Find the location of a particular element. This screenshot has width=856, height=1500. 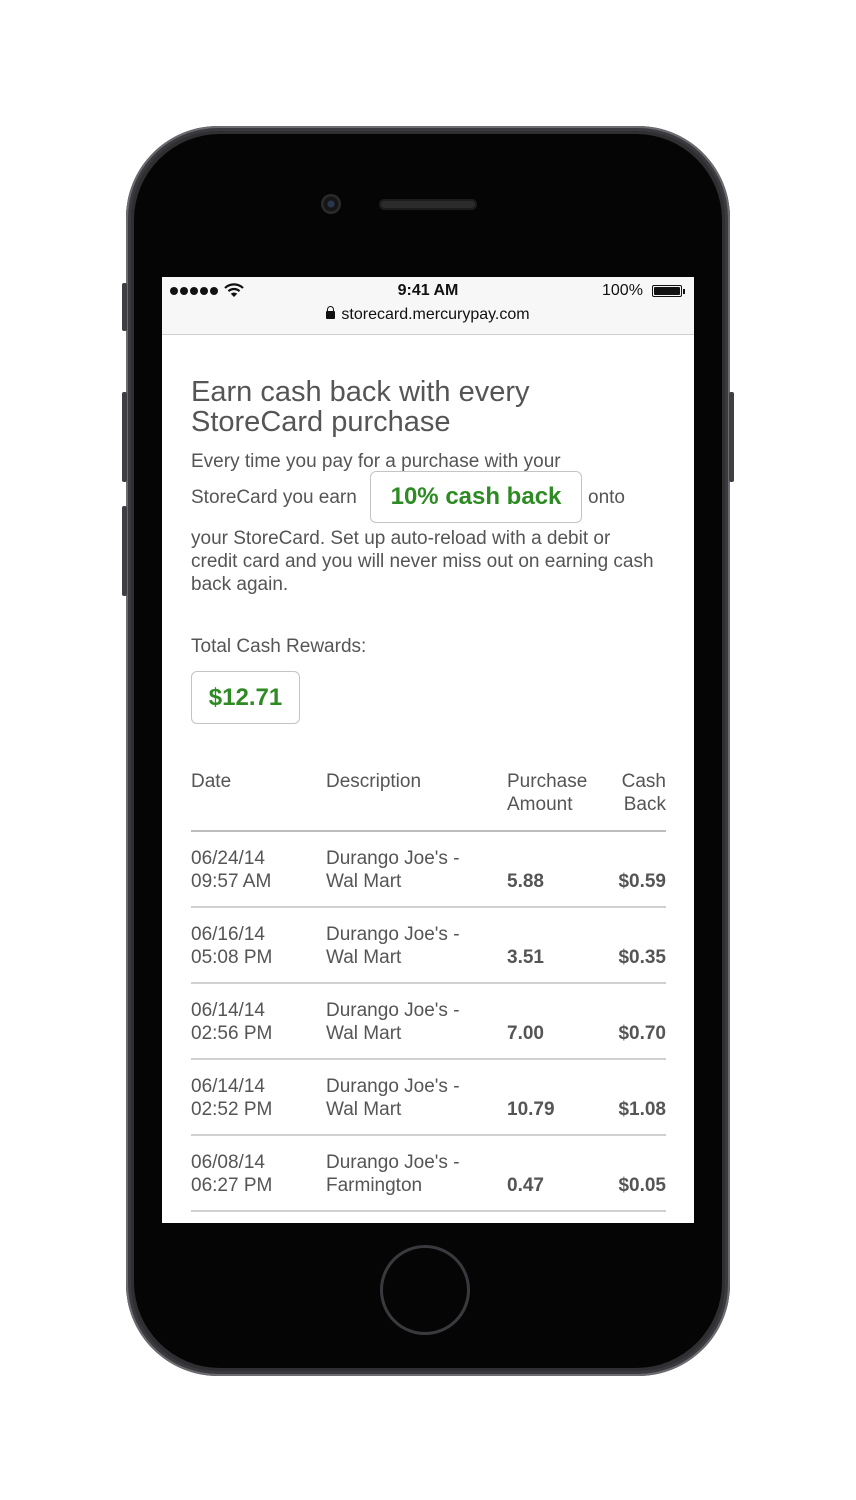

promo-text-line2: StoreCard you earn 10% cash back onto is located at coordinates (428, 497).